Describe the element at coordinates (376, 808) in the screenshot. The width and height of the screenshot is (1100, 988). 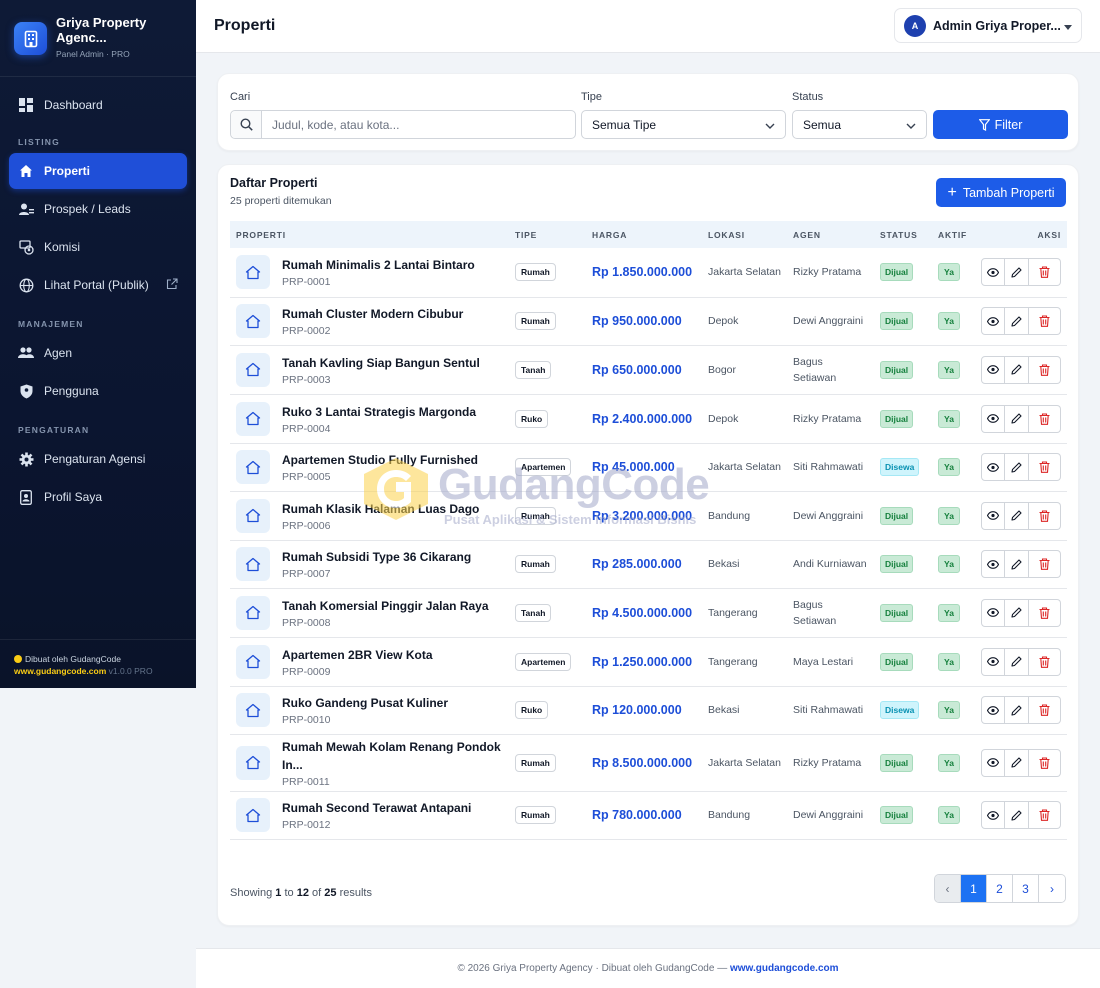
I see `property-title: Rumah Second Terawat Antapani` at that location.